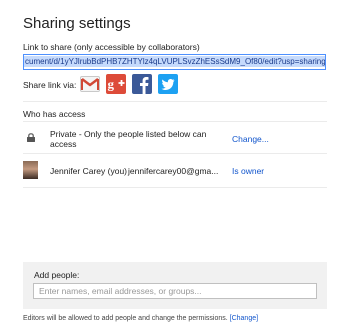 The image size is (350, 330). What do you see at coordinates (89, 171) in the screenshot?
I see `user-name: Jennifer Carey (you)` at bounding box center [89, 171].